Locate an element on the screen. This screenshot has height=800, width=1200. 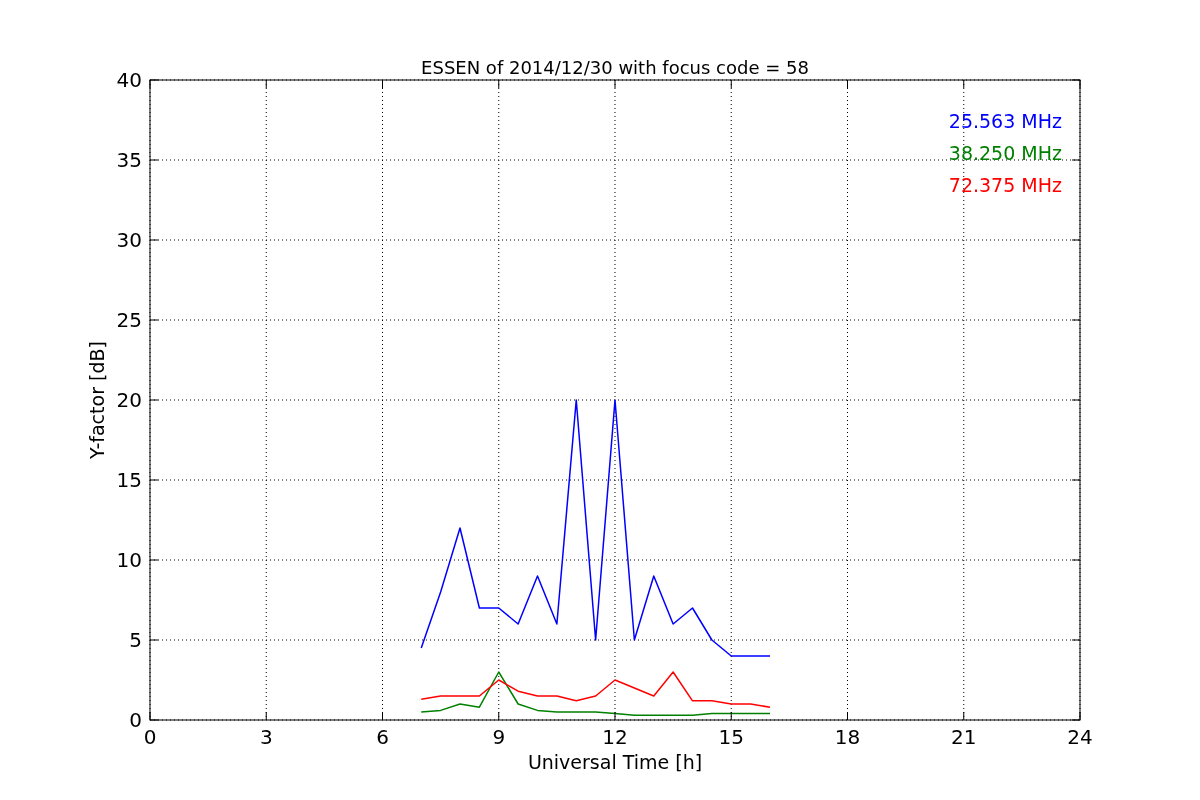
y-tick-label: 30 is located at coordinates (129, 240).